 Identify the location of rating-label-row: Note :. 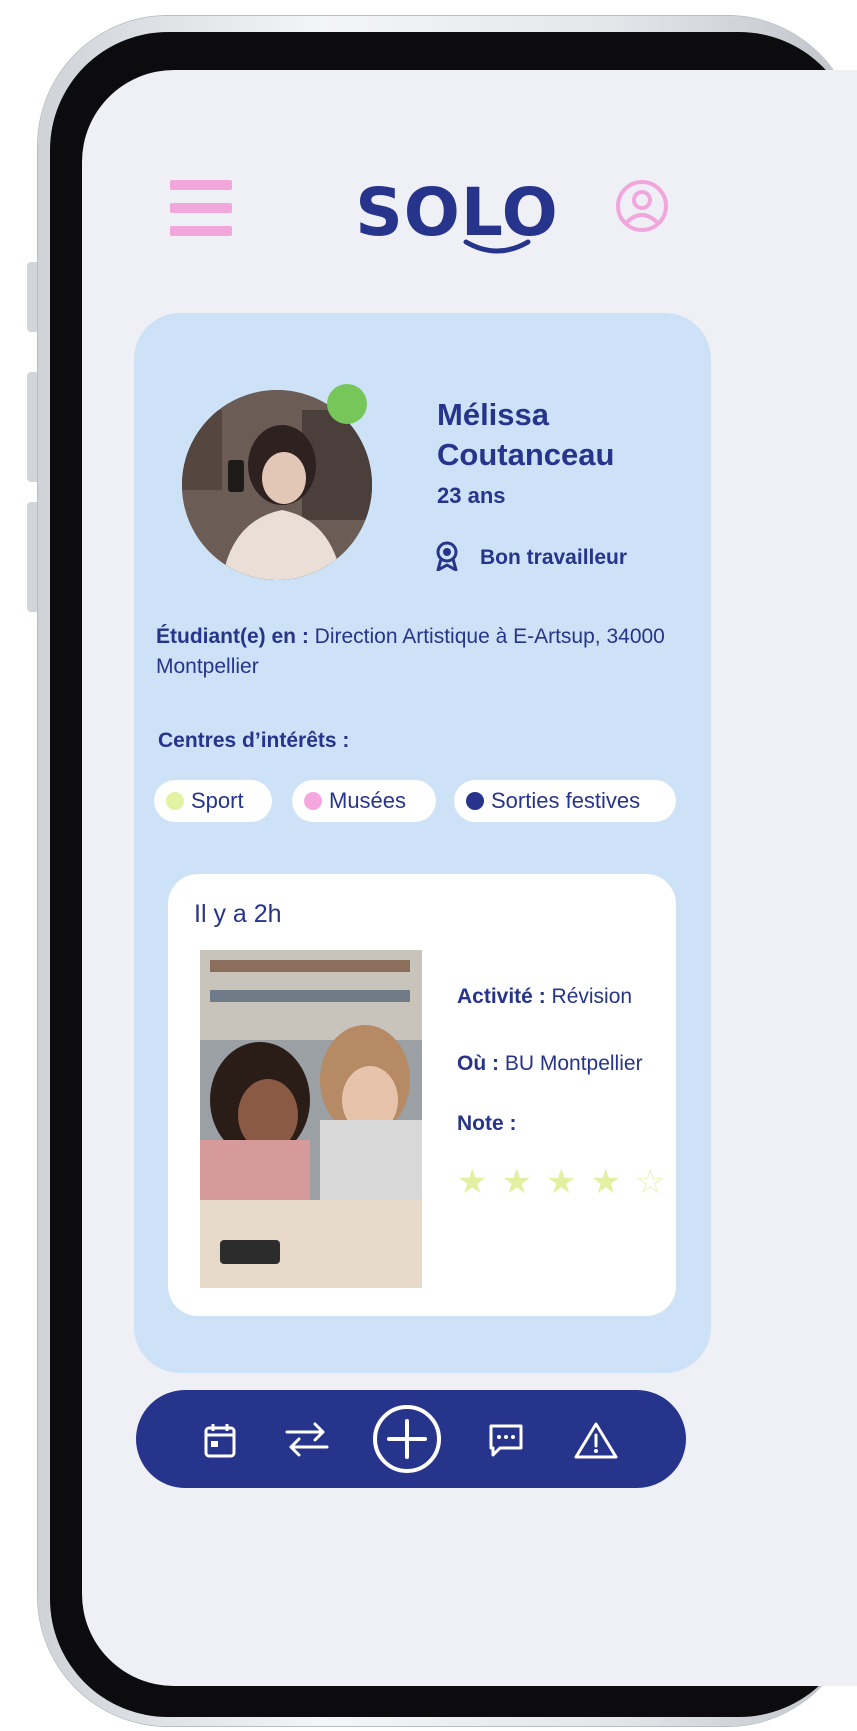
(487, 1124).